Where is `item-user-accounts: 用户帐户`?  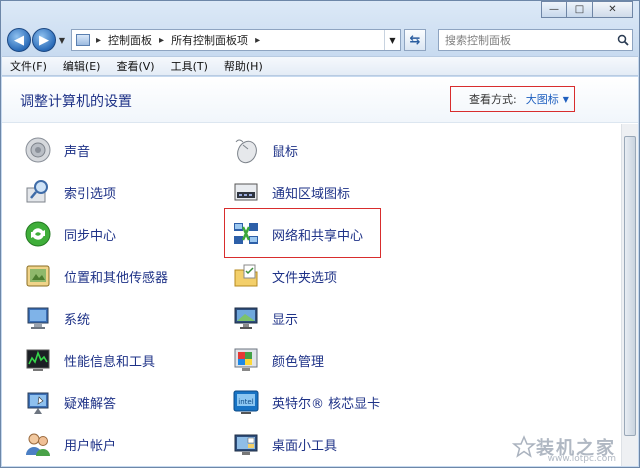 item-user-accounts: 用户帐户 is located at coordinates (69, 444).